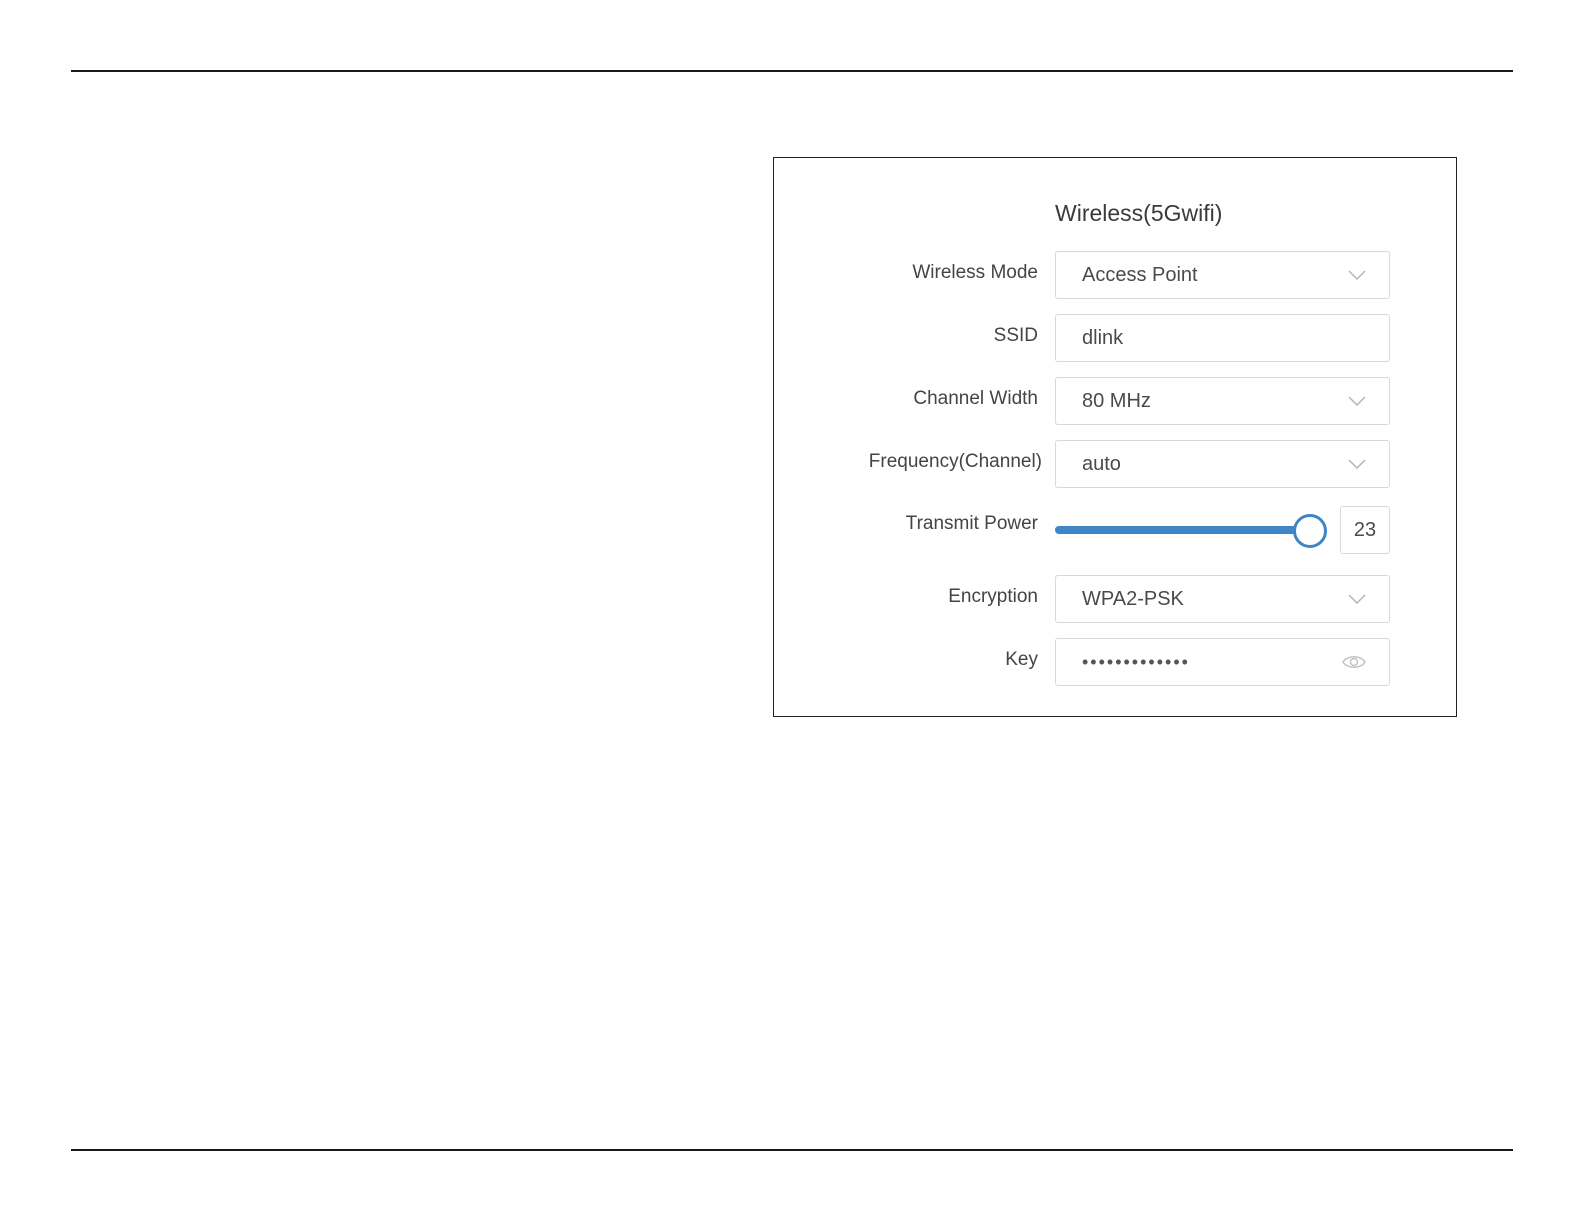  I want to click on panel-title: Wireless(5Gwifi), so click(1139, 213).